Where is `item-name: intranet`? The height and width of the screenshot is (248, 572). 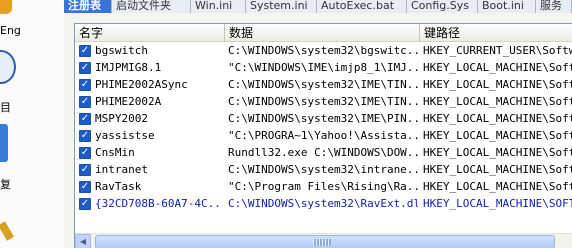 item-name: intranet is located at coordinates (121, 169).